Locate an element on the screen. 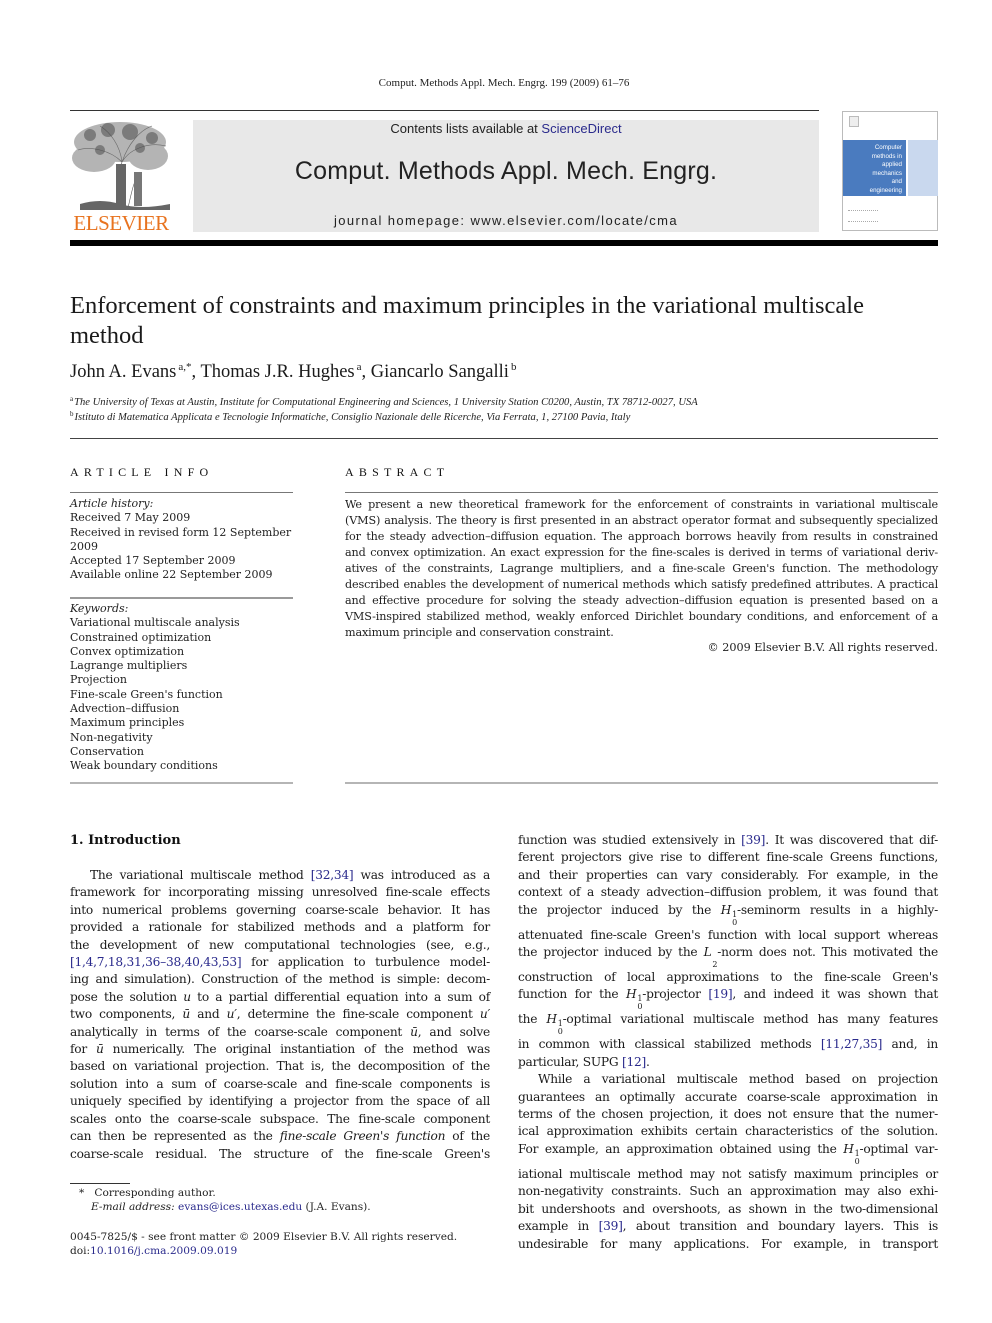 Image resolution: width=992 pixels, height=1323 pixels. keyword: Variational multiscale analysis is located at coordinates (155, 623).